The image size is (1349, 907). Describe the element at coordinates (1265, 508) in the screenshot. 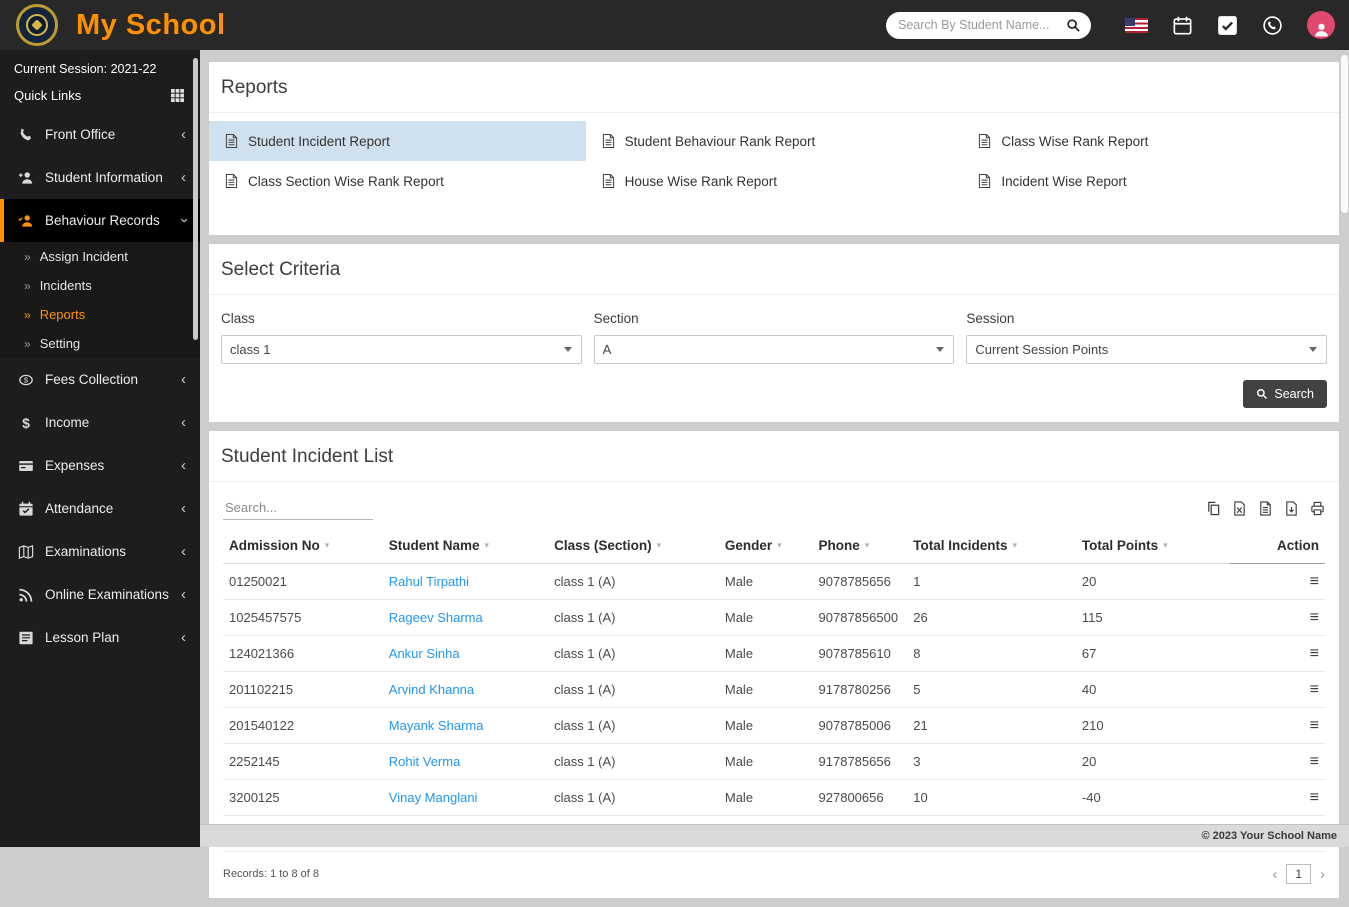

I see `csv-icon` at that location.